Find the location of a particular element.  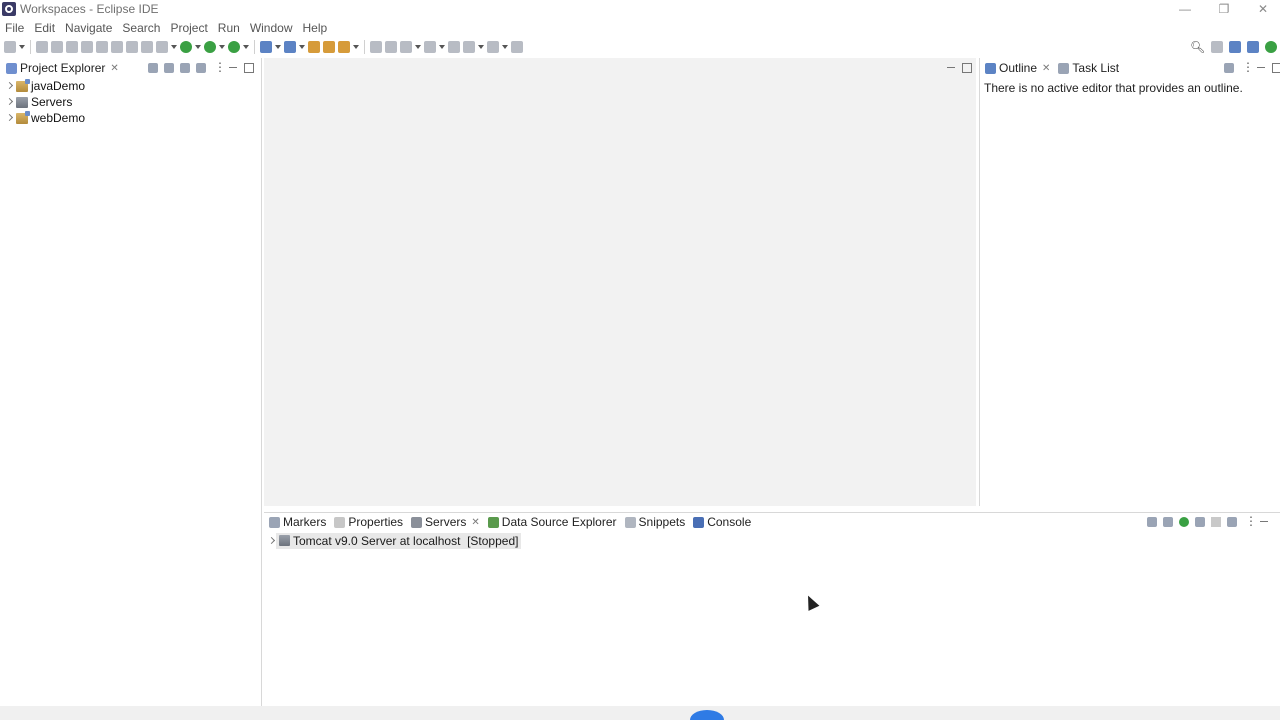

tab-markers: Markers is located at coordinates (297, 522).